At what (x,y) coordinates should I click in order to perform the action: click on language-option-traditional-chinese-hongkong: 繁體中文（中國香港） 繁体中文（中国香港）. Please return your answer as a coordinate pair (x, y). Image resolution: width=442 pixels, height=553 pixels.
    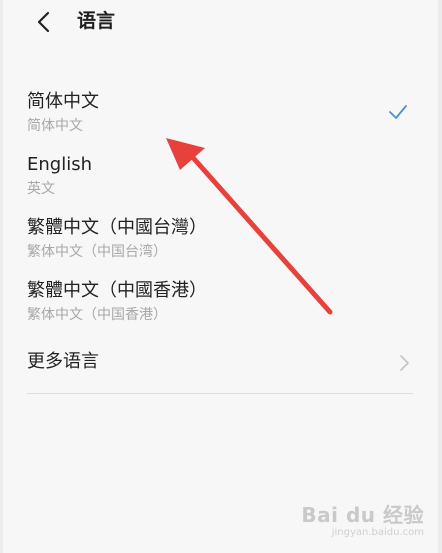
    Looking at the image, I should click on (220, 307).